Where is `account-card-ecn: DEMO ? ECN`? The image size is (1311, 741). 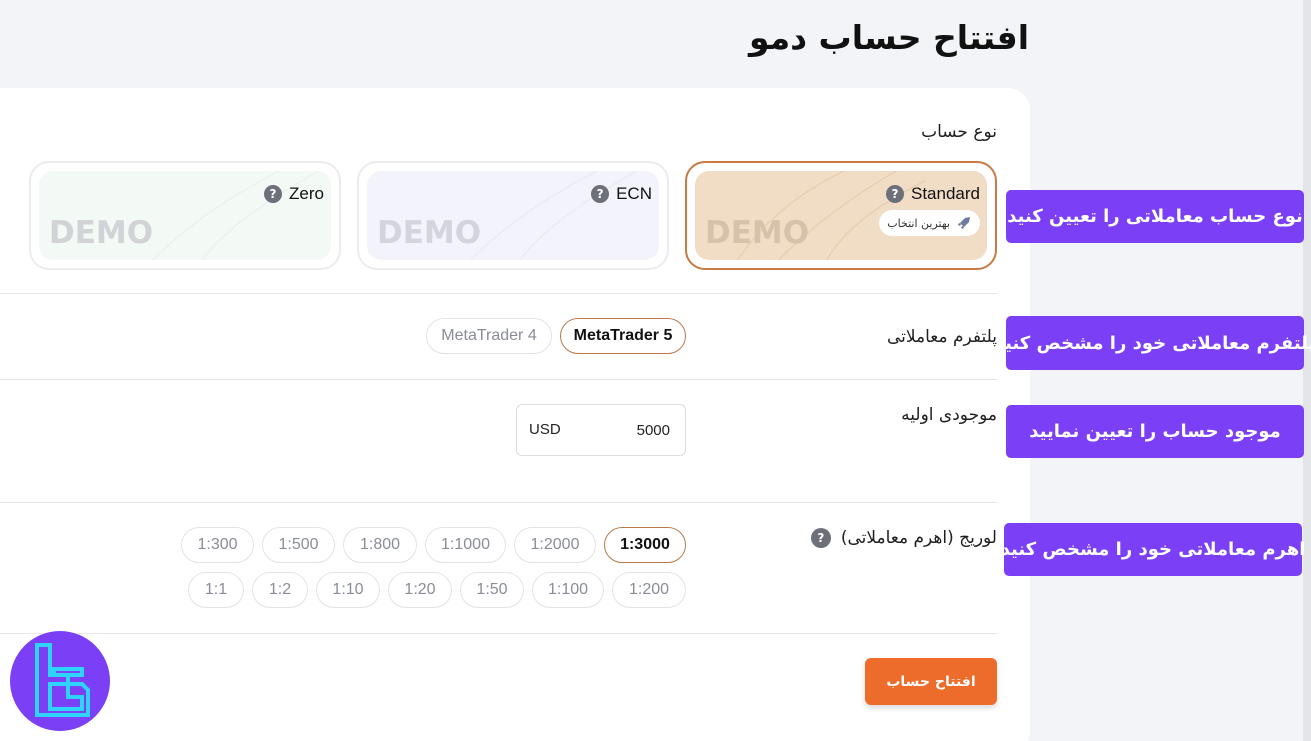
account-card-ecn: DEMO ? ECN is located at coordinates (513, 215).